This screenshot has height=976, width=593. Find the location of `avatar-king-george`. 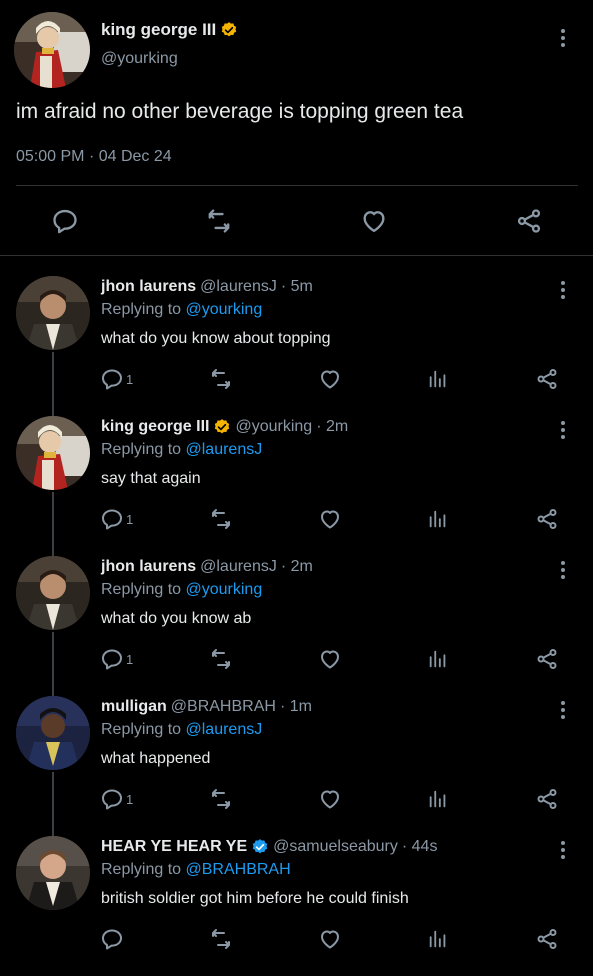

avatar-king-george is located at coordinates (52, 50).